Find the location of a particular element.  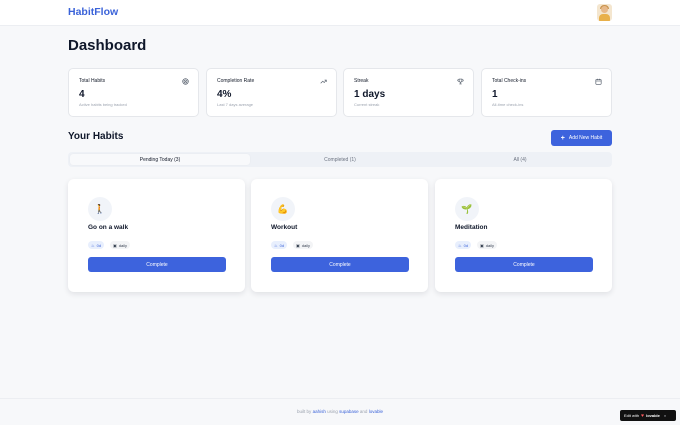

stat-value: 4 is located at coordinates (82, 94).